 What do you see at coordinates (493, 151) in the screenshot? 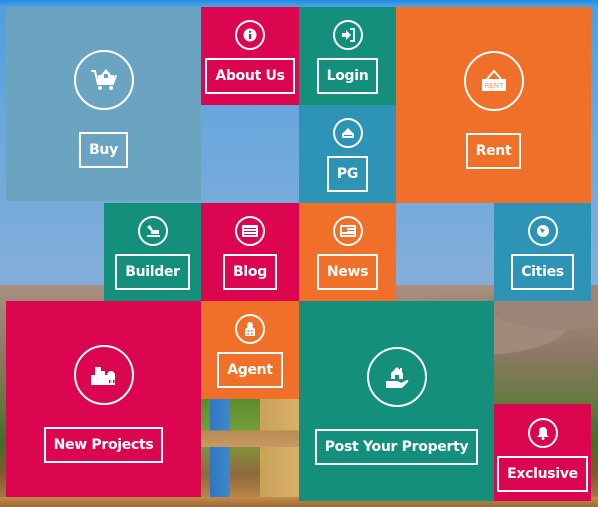
I see `rent-label: Rent` at bounding box center [493, 151].